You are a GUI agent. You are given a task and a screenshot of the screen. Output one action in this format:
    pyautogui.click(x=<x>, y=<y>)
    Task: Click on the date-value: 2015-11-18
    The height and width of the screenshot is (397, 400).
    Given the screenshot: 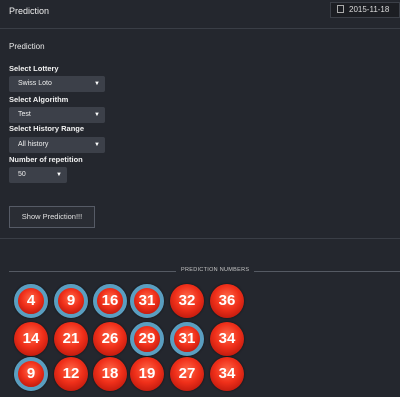 What is the action you would take?
    pyautogui.click(x=369, y=9)
    